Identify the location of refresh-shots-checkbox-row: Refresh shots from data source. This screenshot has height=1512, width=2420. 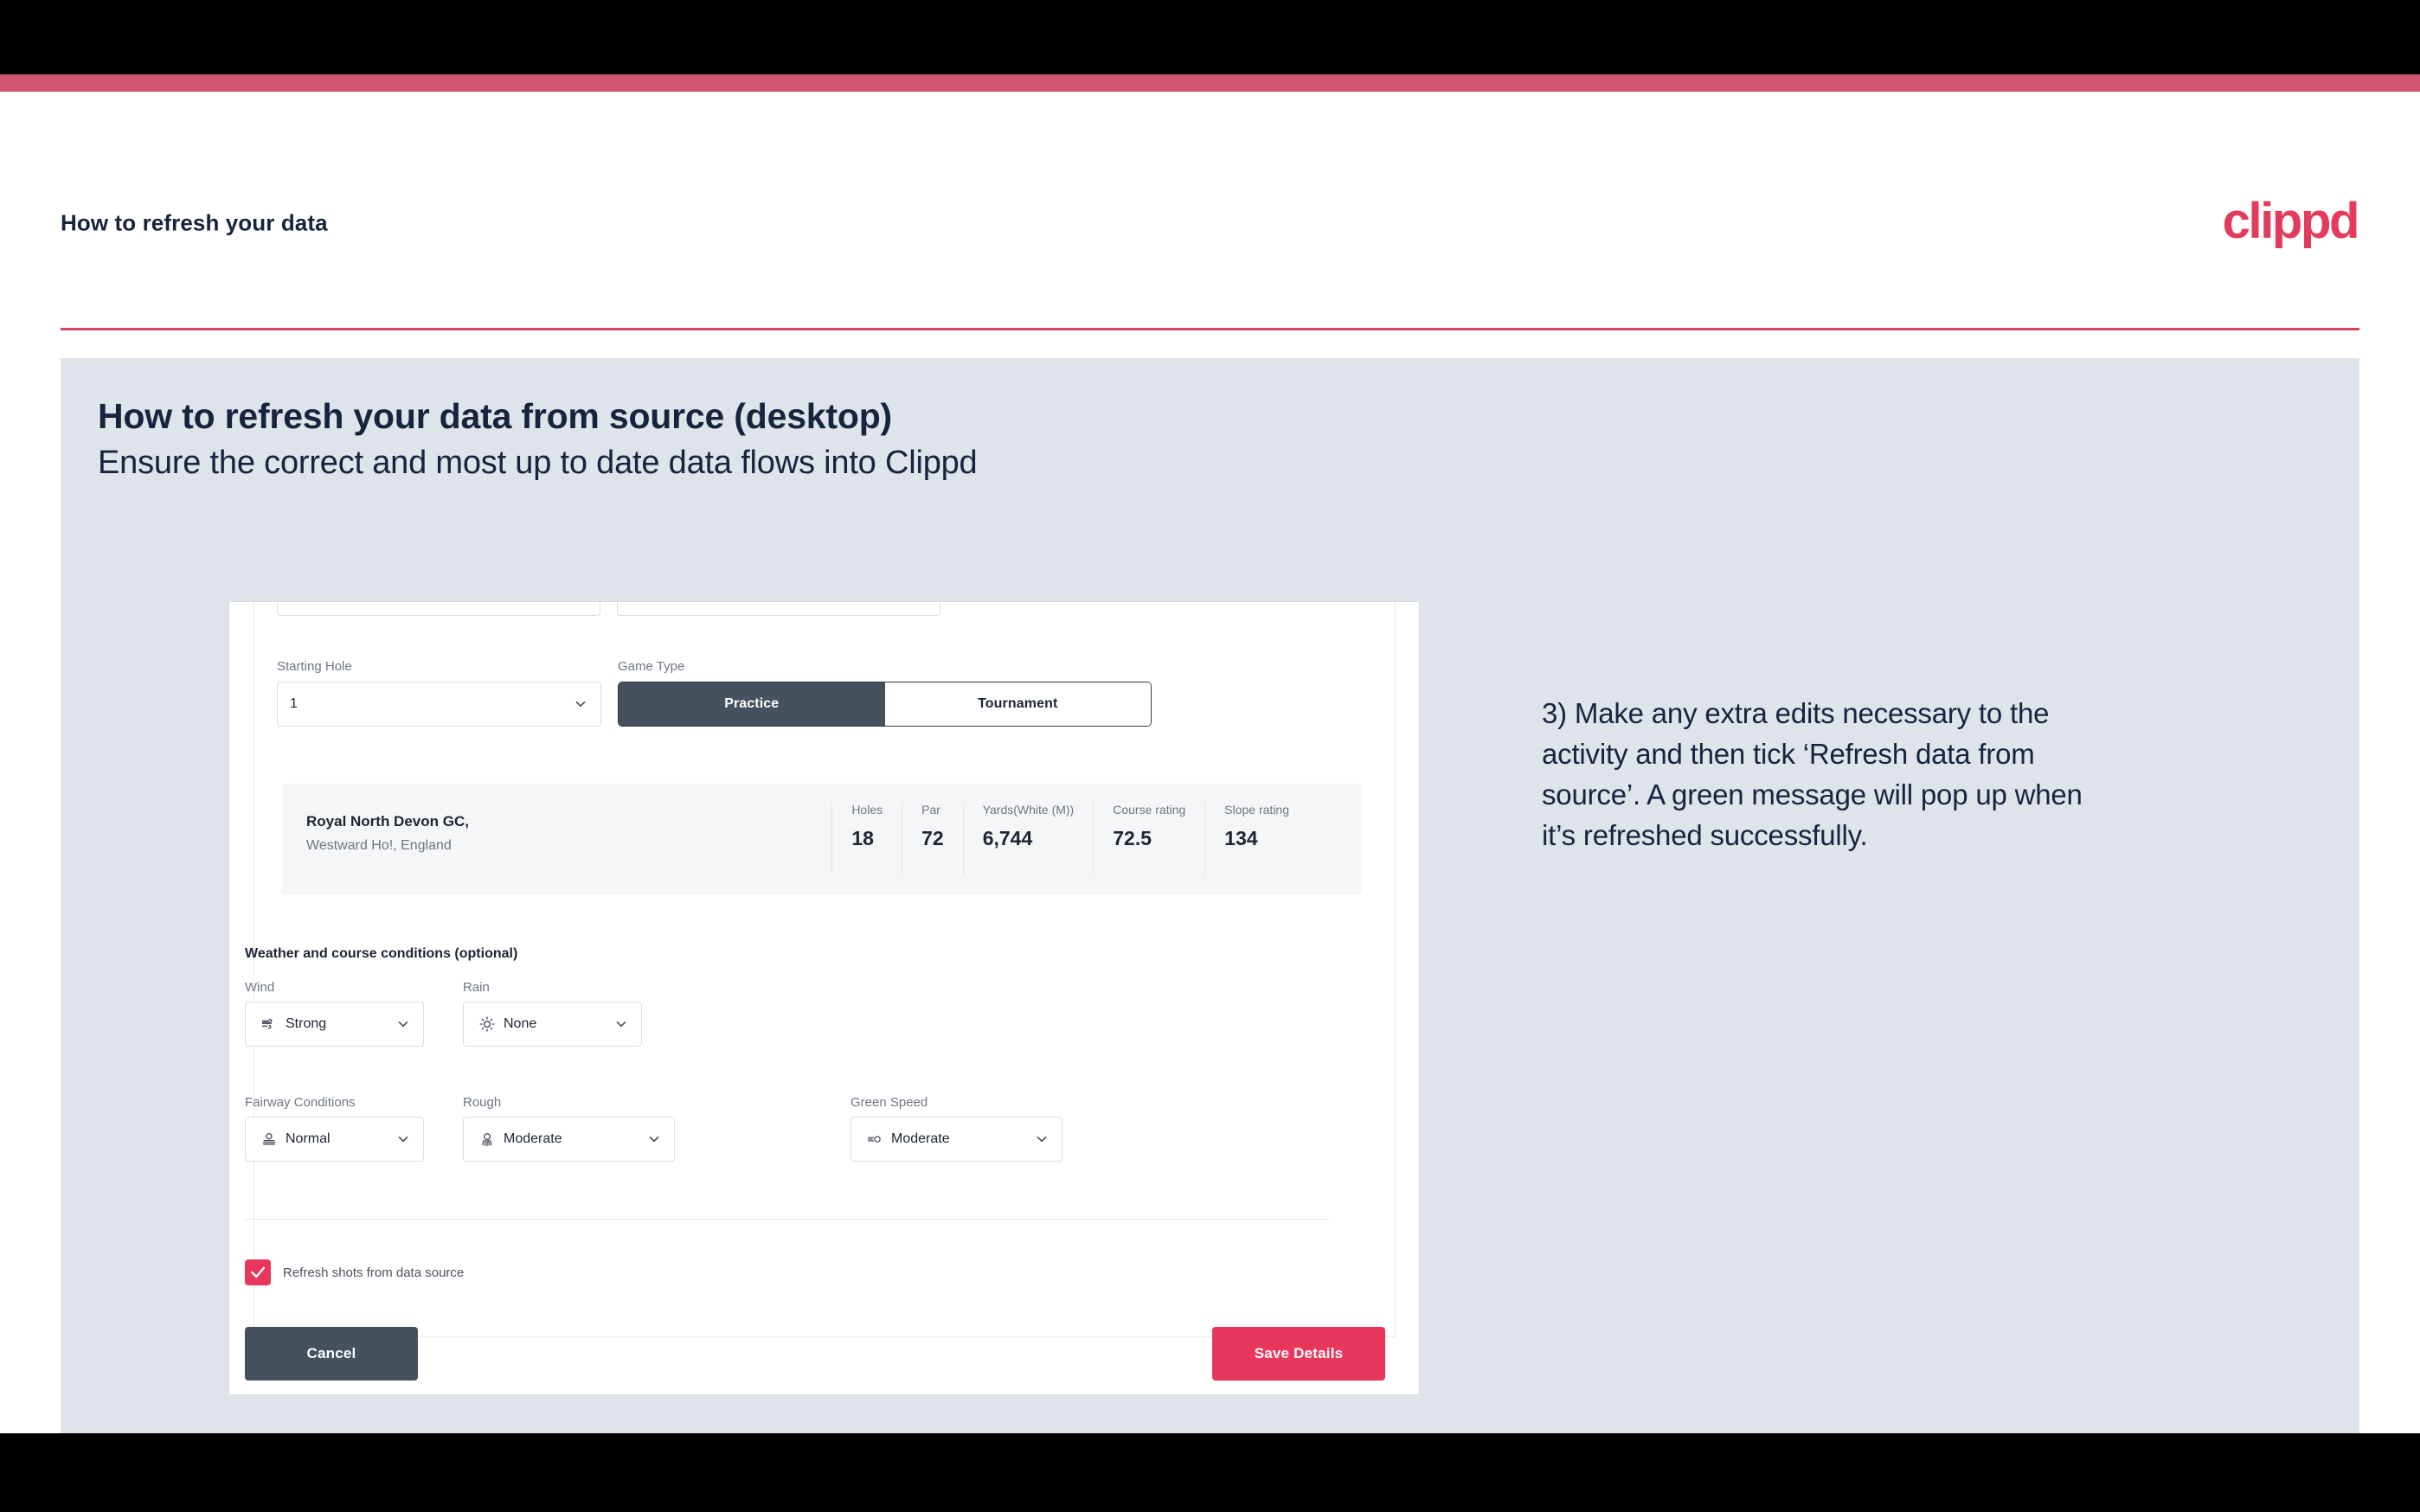
(354, 1272).